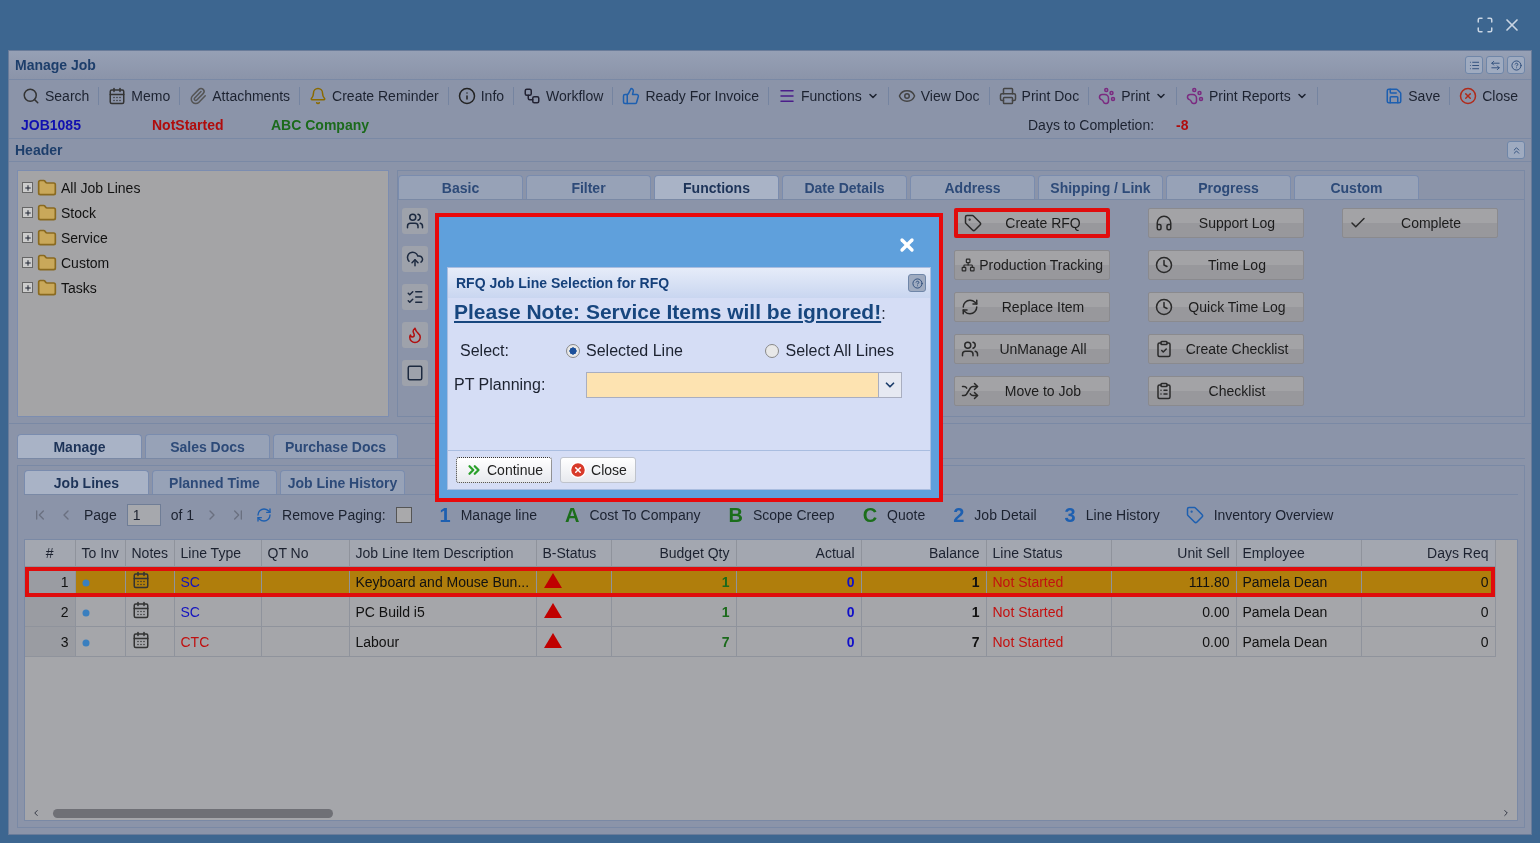 The image size is (1540, 843). Describe the element at coordinates (214, 482) in the screenshot. I see `tab: Planned Time` at that location.